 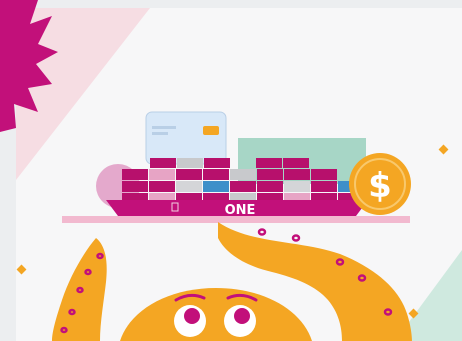 What do you see at coordinates (240, 210) in the screenshot?
I see `ship-hull-label: ONE` at bounding box center [240, 210].